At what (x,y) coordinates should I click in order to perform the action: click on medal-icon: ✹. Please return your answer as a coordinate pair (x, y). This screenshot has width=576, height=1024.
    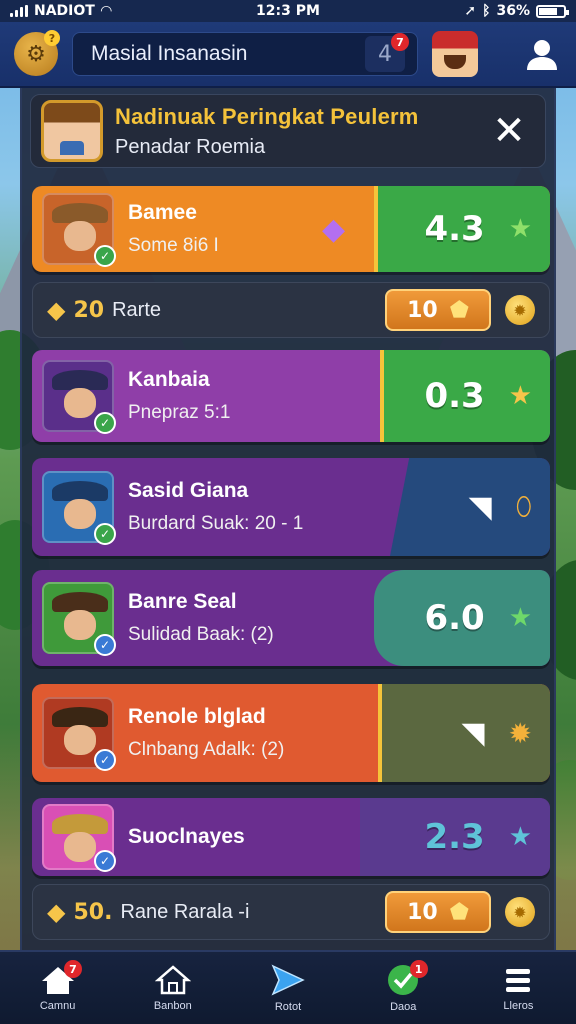
    Looking at the image, I should click on (520, 733).